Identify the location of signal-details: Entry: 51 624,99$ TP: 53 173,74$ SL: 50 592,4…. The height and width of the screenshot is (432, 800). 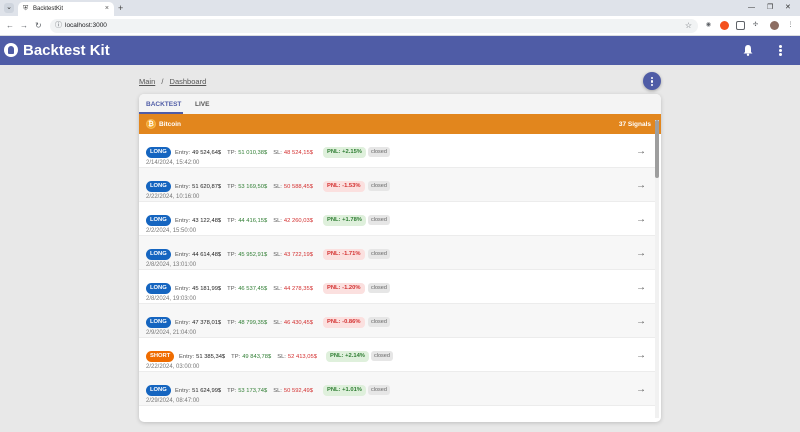
(244, 391).